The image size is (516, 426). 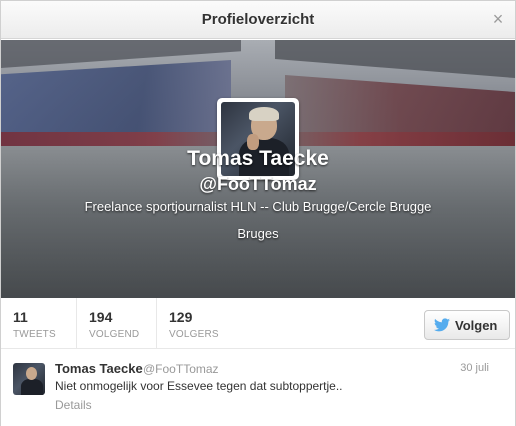 I want to click on stat-value: 11, so click(x=20, y=317).